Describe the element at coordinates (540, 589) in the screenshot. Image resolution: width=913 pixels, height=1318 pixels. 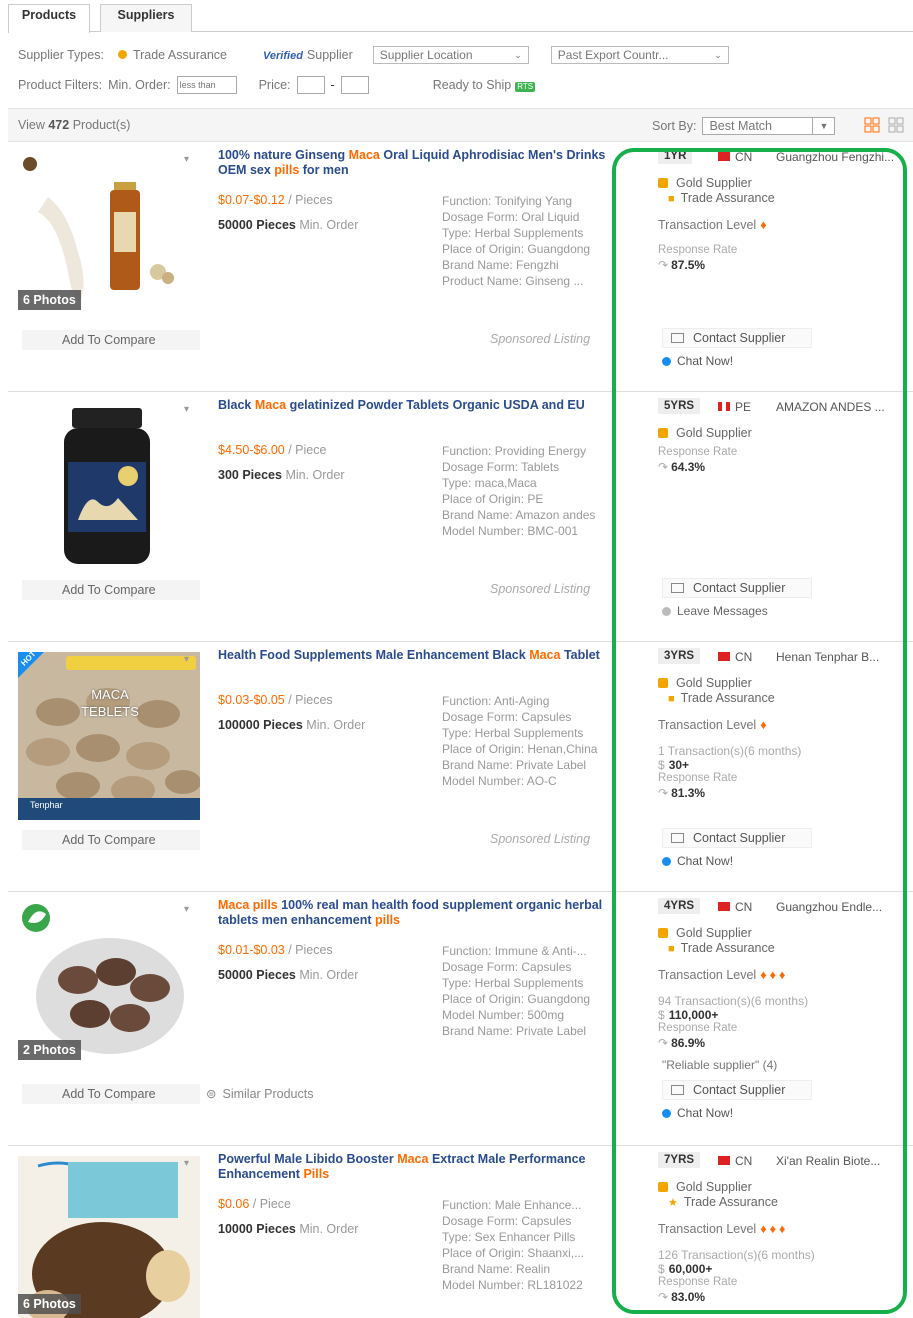
I see `sponsored-label: Sponsored Listing` at that location.